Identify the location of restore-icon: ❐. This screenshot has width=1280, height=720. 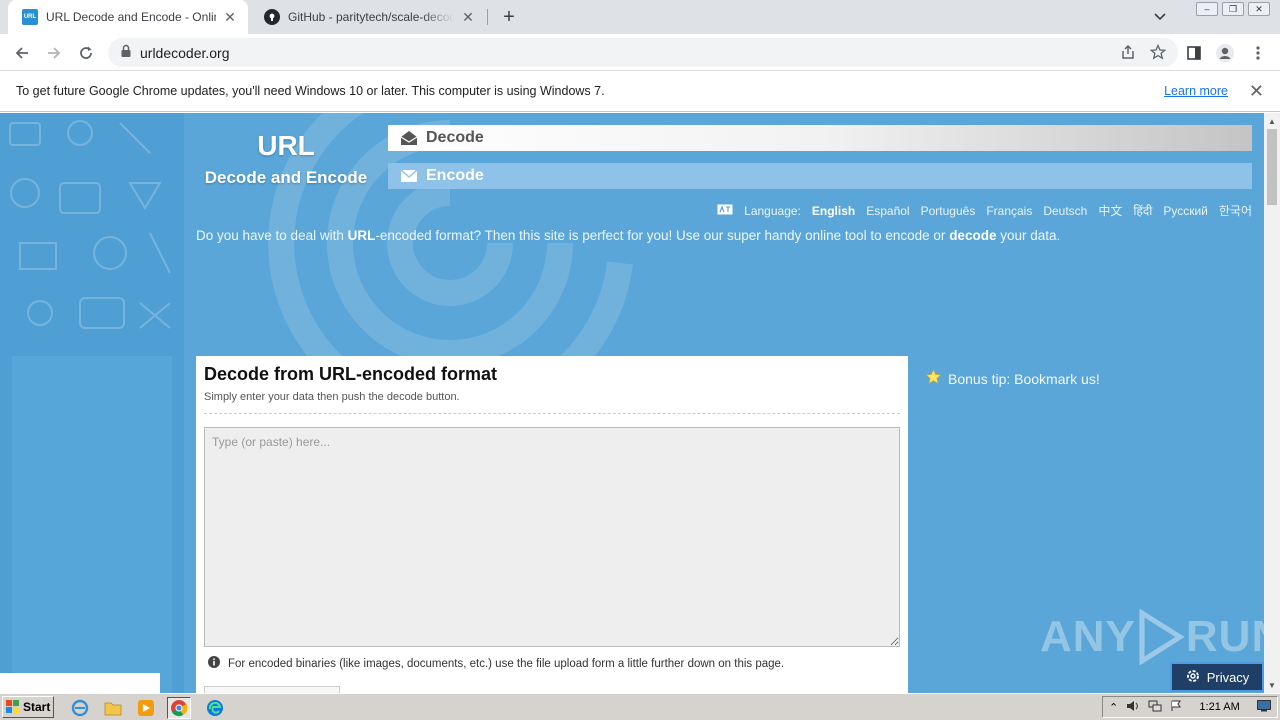
(1233, 9).